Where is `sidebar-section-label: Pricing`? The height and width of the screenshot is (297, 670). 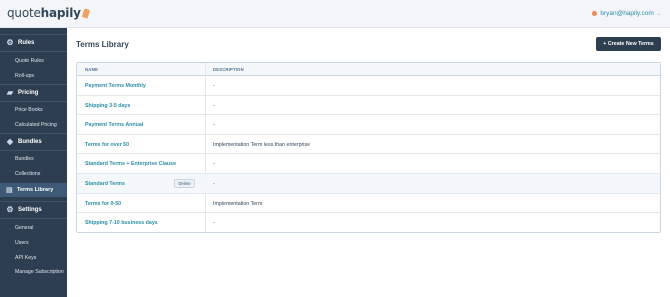
sidebar-section-label: Pricing is located at coordinates (28, 93).